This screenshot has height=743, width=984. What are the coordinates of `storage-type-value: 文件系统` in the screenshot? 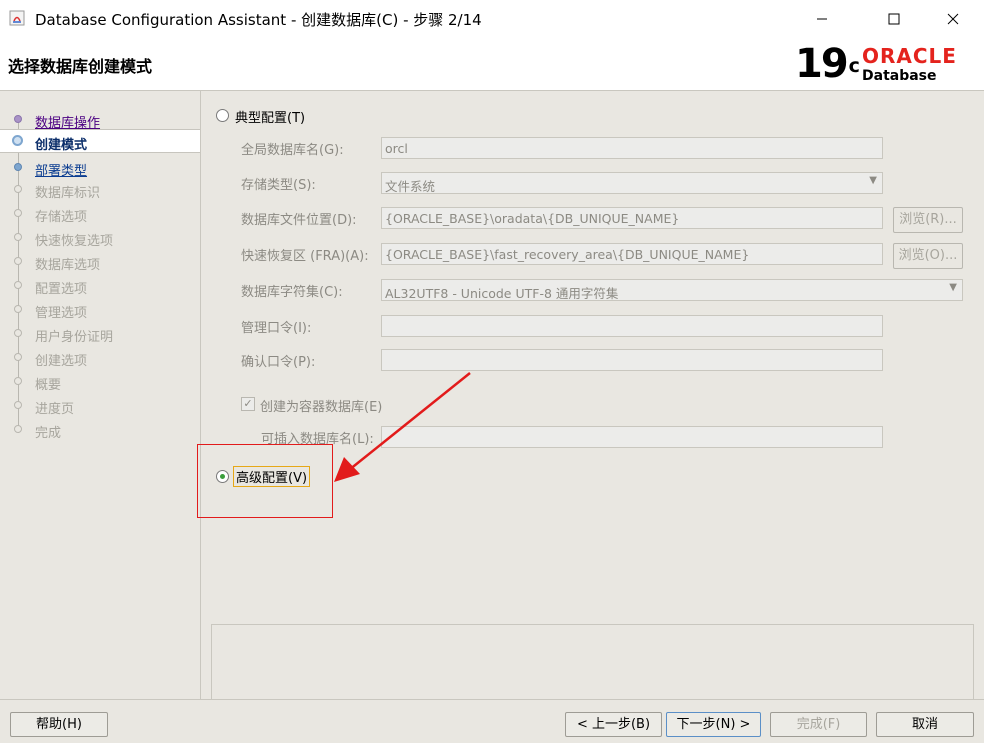 It's located at (410, 186).